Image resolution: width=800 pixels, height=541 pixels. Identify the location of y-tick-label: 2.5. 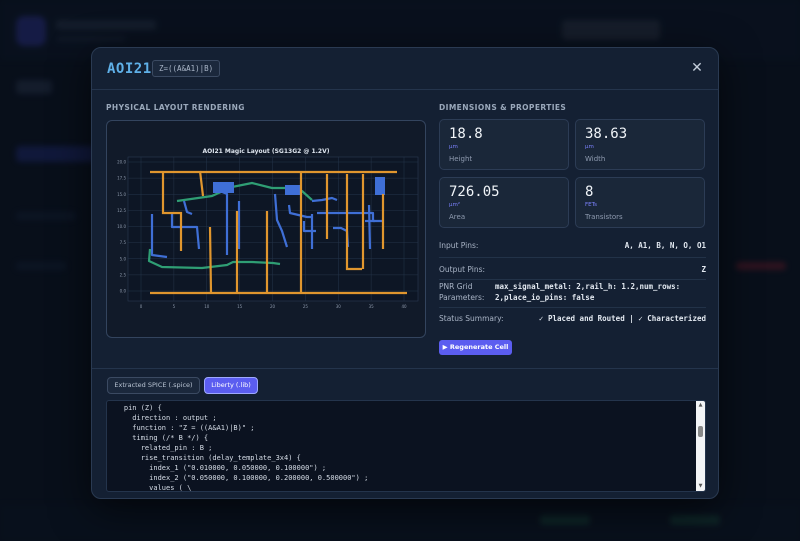
(123, 274).